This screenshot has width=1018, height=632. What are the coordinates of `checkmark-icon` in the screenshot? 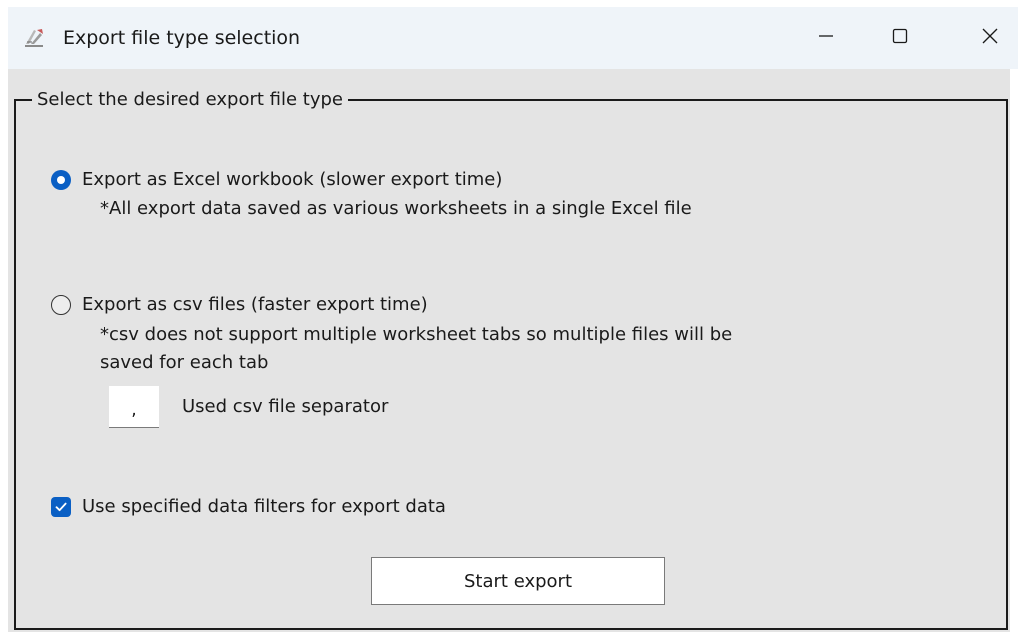 It's located at (61, 507).